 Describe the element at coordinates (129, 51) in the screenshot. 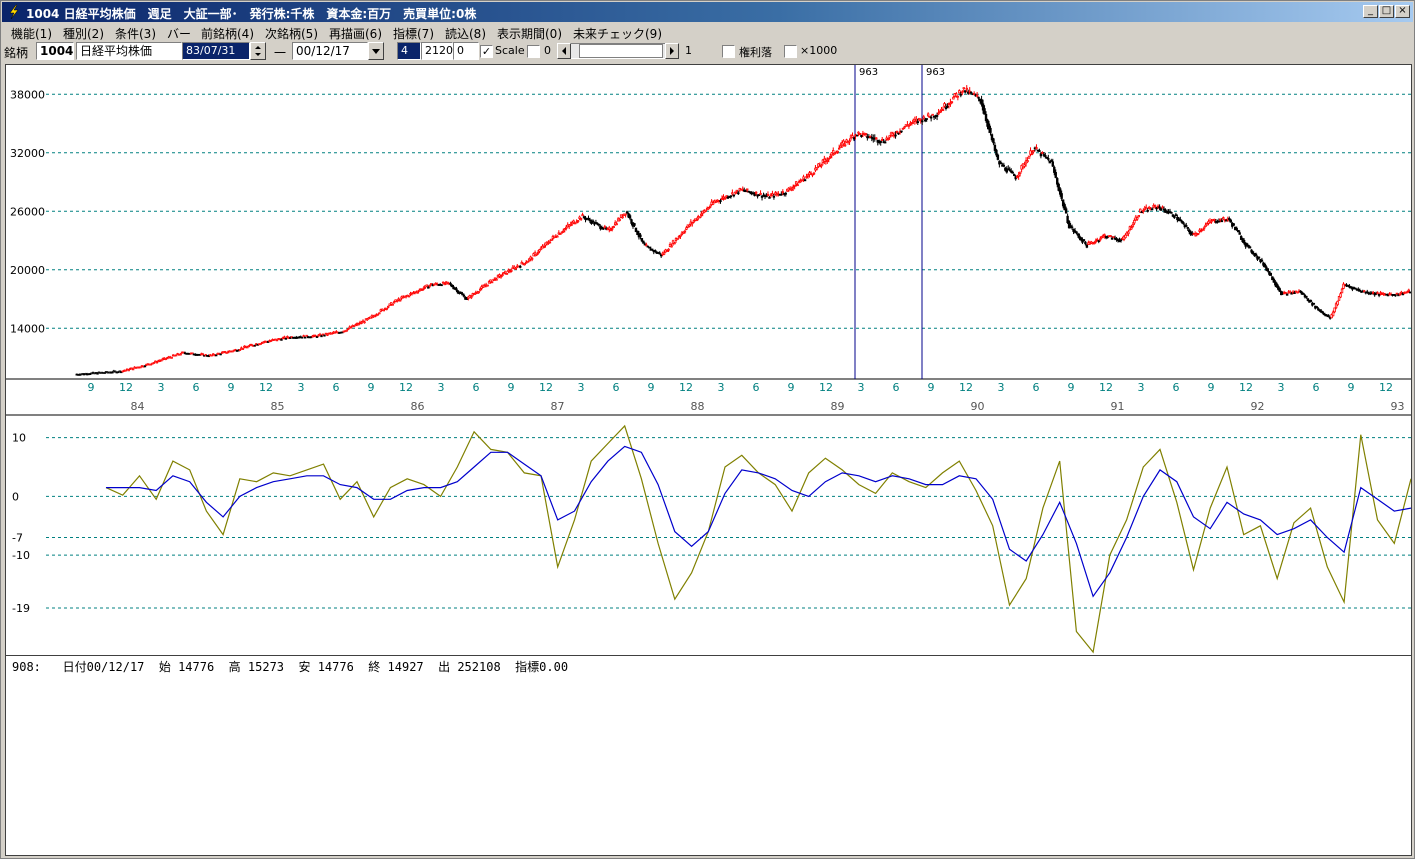

I see `stock-name-input: 日経平均株価` at that location.